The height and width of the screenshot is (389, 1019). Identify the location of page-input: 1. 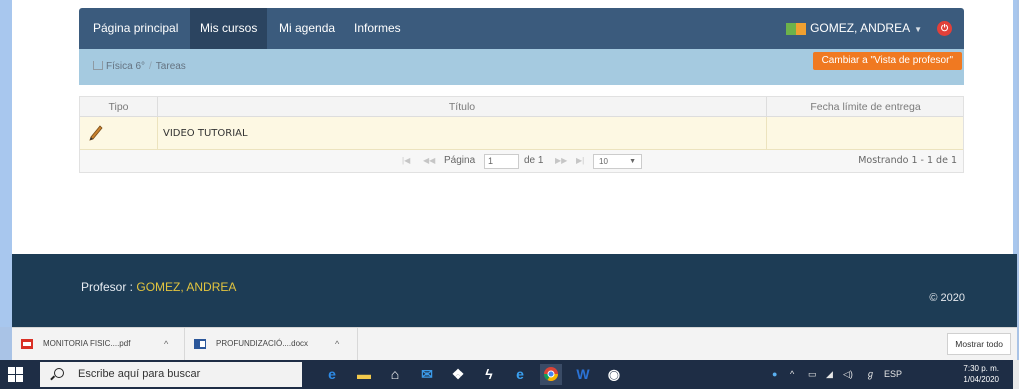
(501, 161).